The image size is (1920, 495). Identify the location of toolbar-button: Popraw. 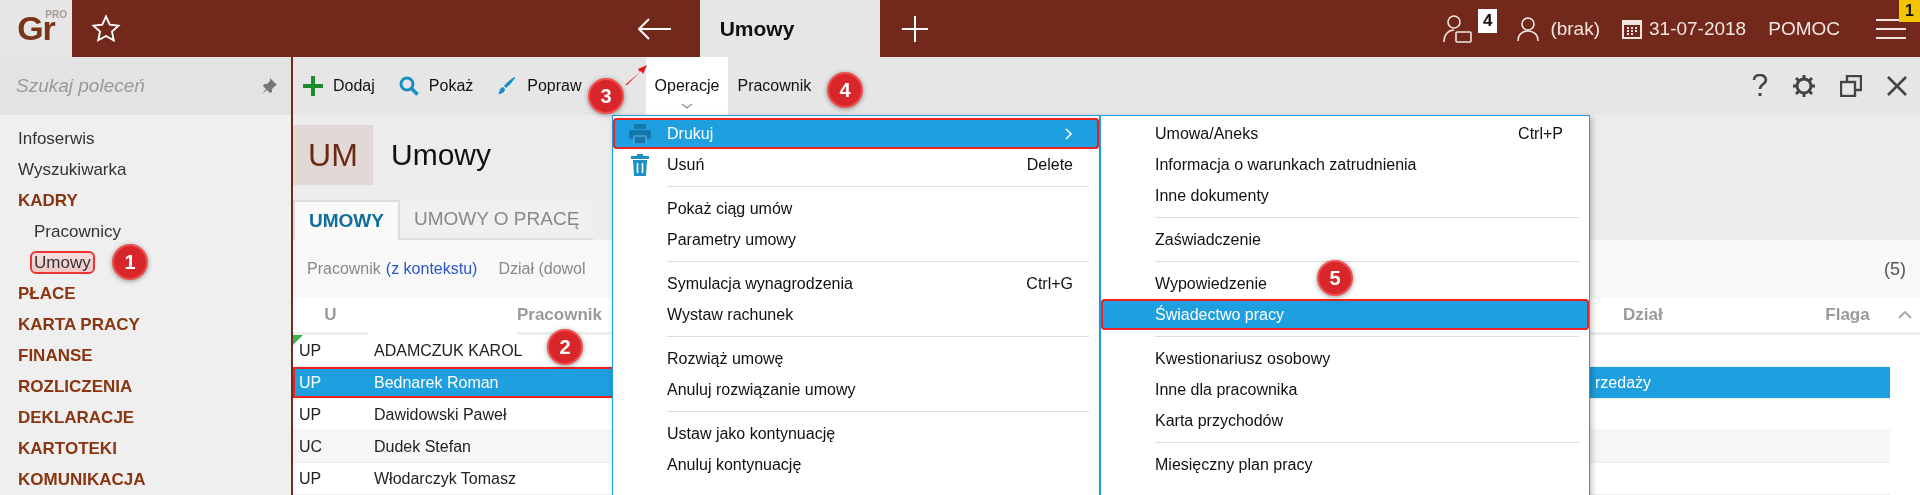
(539, 86).